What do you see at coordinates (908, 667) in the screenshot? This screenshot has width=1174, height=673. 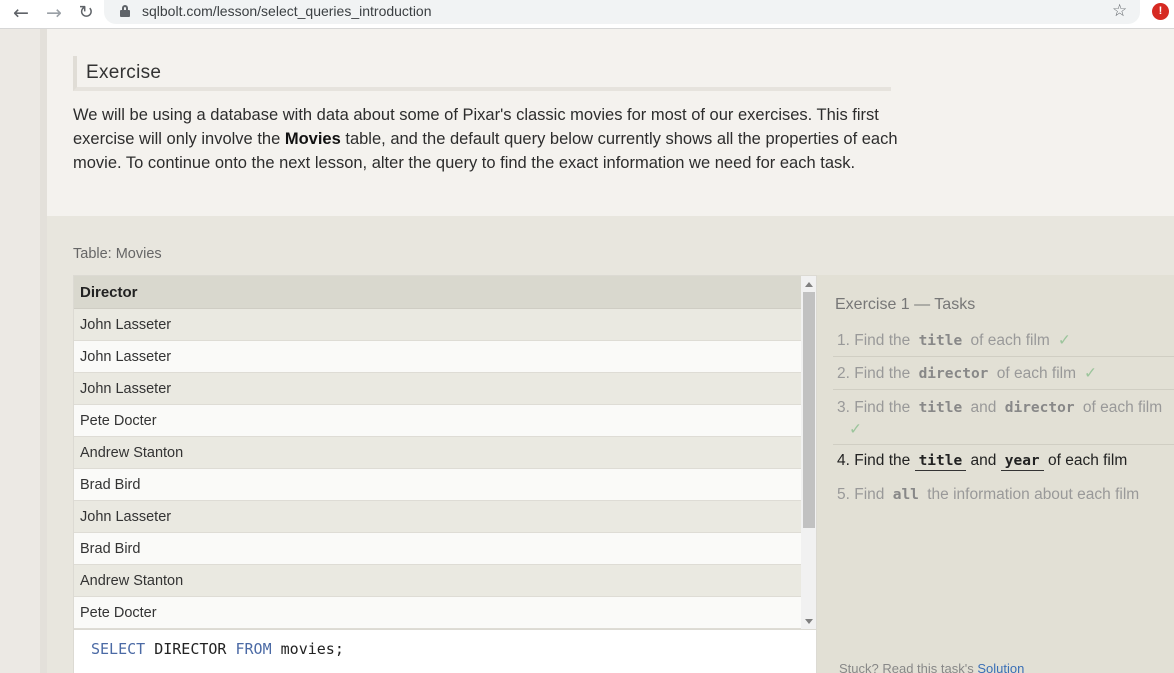 I see `stuck-text: Stuck? Read this task's` at bounding box center [908, 667].